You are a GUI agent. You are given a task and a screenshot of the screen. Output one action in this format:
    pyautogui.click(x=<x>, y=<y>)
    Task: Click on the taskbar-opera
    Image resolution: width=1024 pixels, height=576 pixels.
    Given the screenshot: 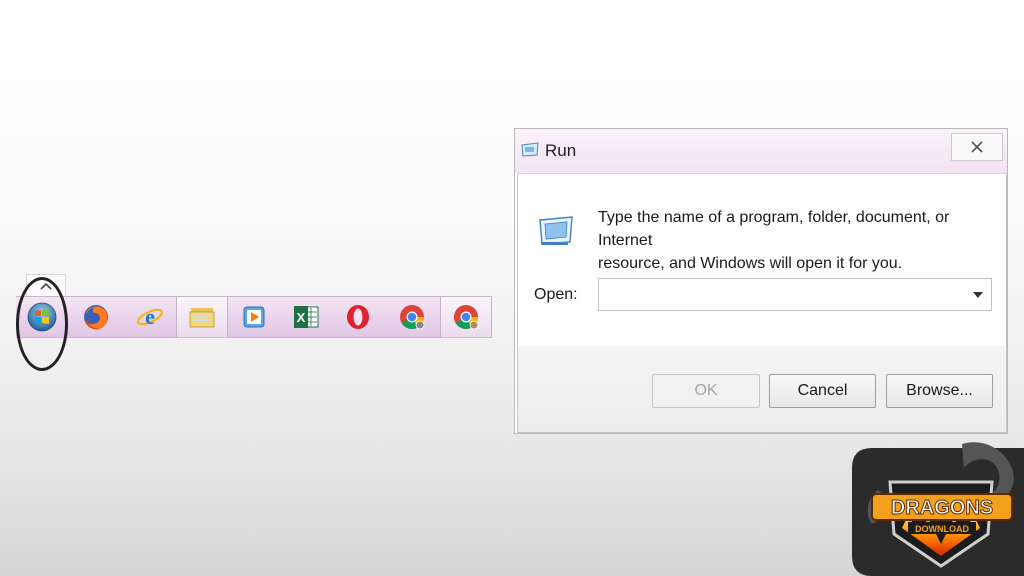 What is the action you would take?
    pyautogui.click(x=358, y=317)
    